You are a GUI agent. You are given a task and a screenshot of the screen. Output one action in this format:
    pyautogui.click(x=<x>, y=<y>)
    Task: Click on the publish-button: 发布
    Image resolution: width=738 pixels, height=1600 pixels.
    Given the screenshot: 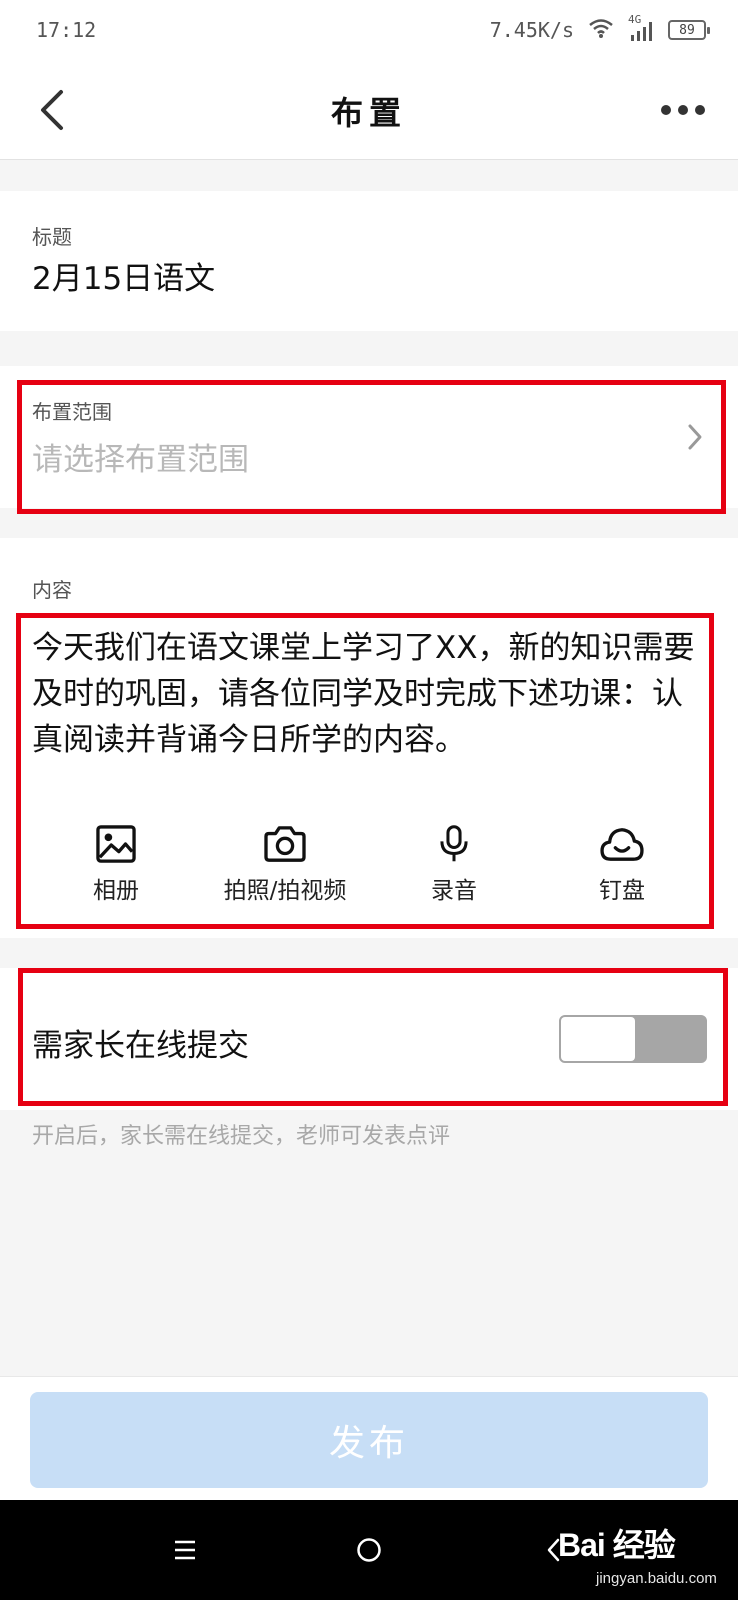 What is the action you would take?
    pyautogui.click(x=369, y=1440)
    